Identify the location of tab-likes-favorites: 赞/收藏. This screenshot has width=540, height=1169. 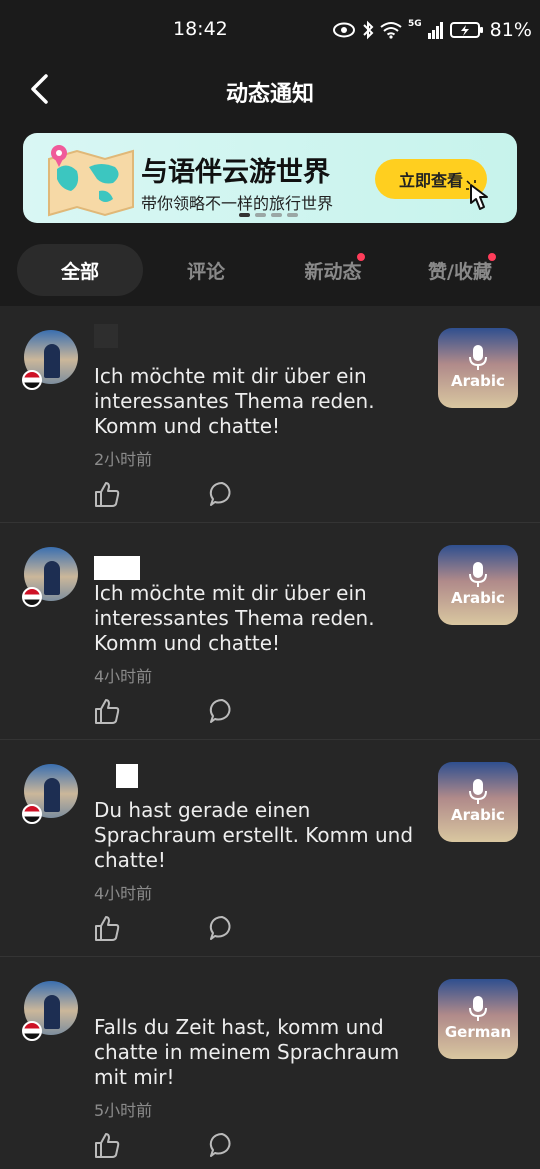
(460, 270).